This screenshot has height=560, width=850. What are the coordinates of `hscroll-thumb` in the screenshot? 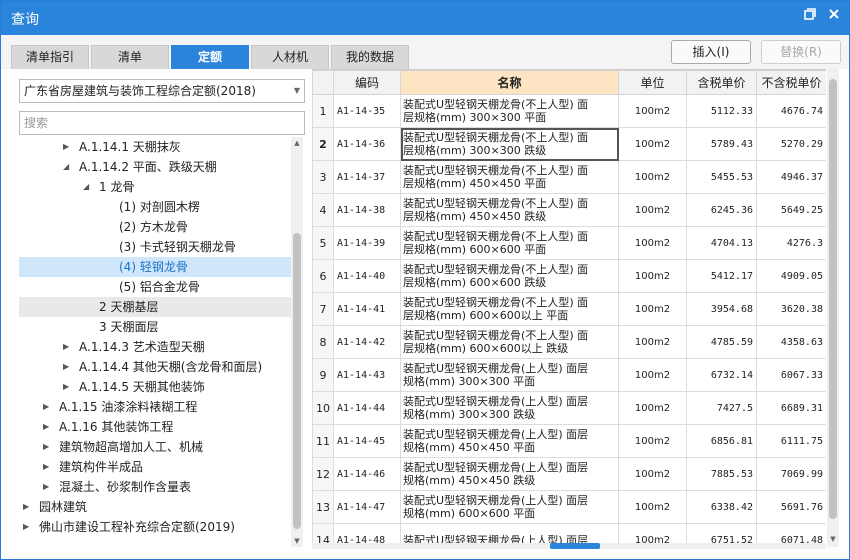 It's located at (575, 546).